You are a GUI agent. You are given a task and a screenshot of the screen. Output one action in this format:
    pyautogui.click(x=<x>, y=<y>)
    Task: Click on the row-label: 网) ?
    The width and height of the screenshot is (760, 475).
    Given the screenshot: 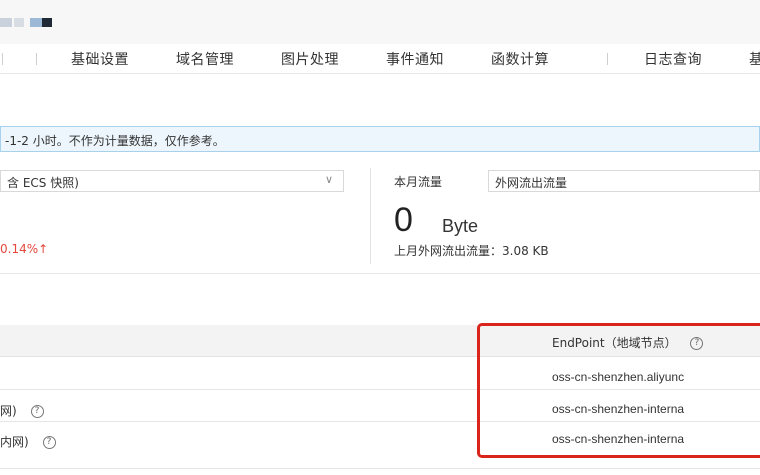 What is the action you would take?
    pyautogui.click(x=22, y=410)
    